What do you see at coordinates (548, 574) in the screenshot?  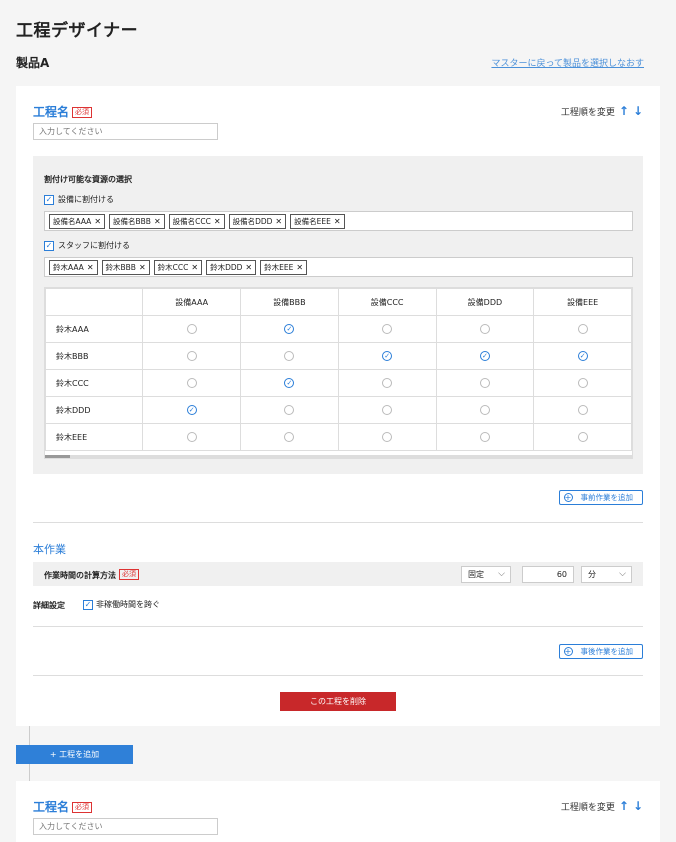 I see `duration-input: 60` at bounding box center [548, 574].